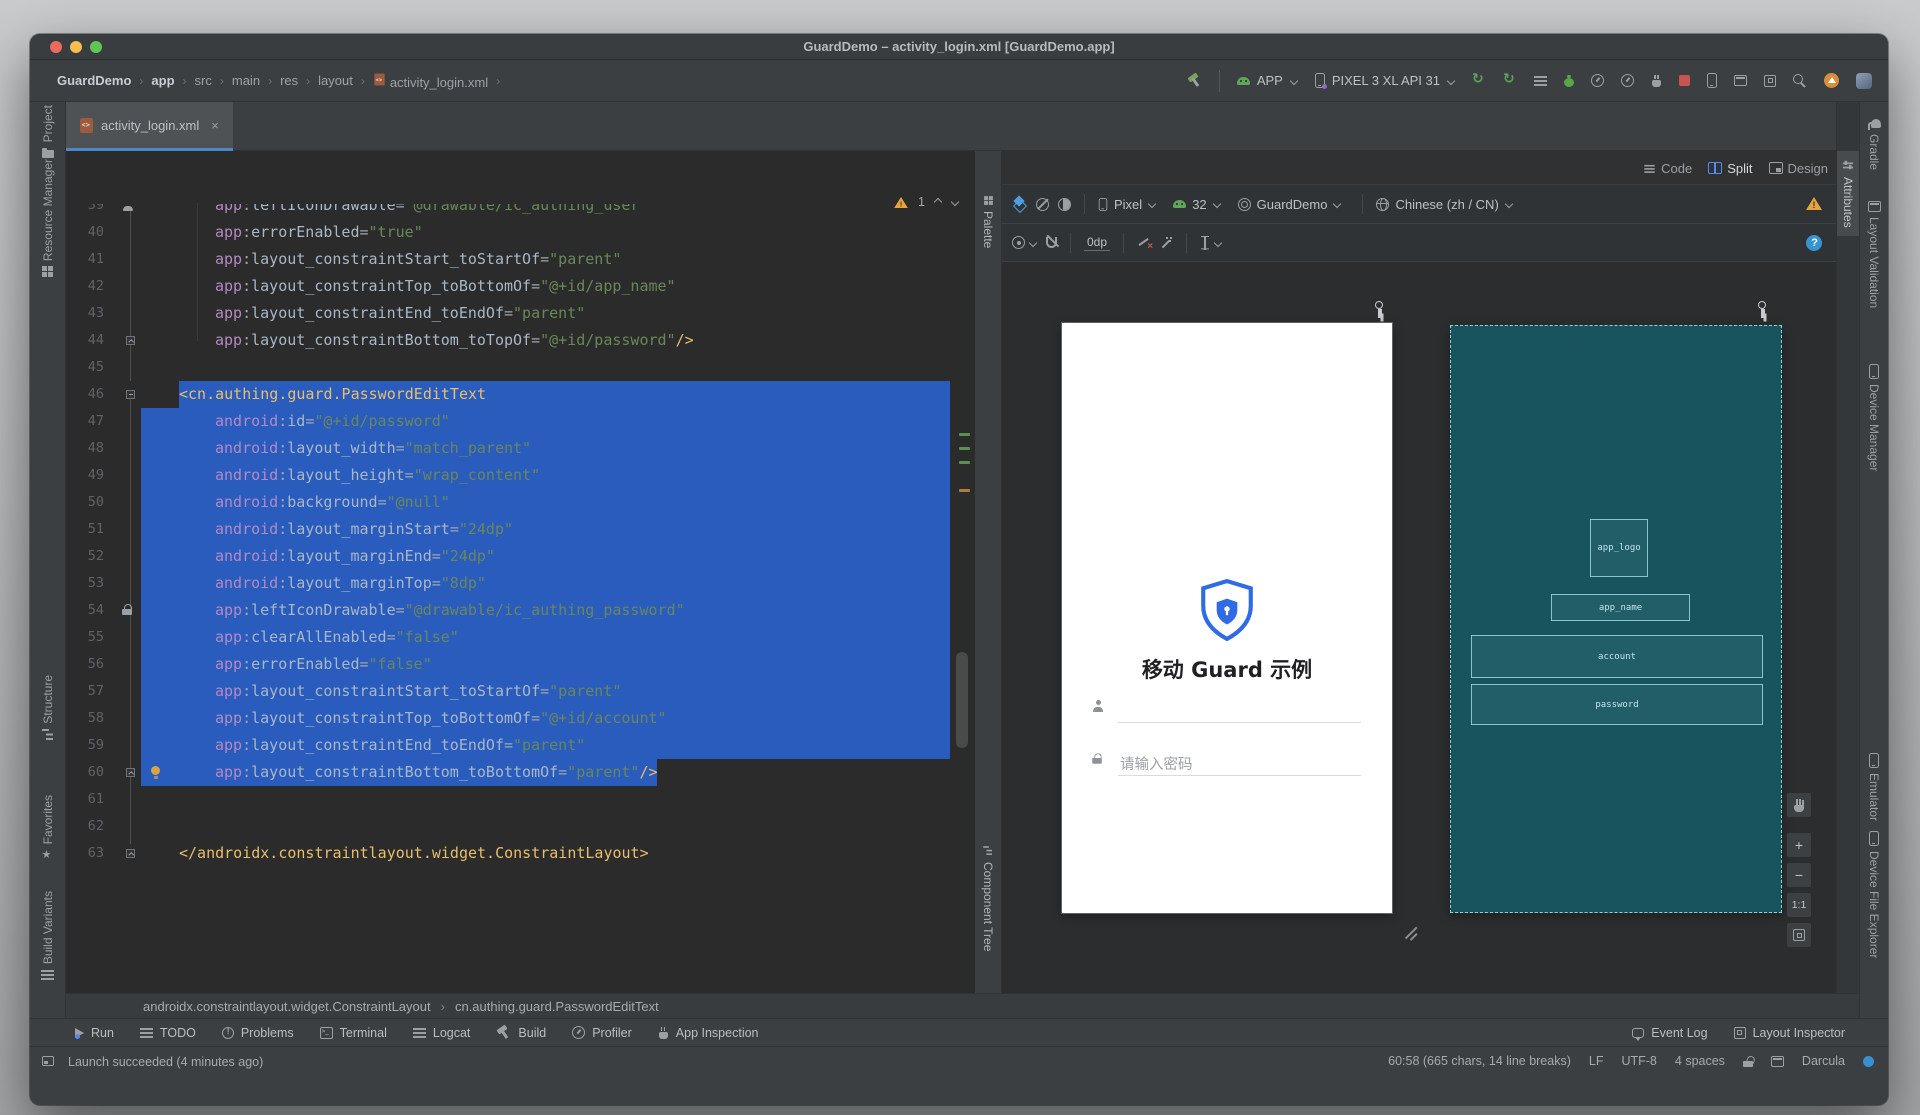 The height and width of the screenshot is (1115, 1920). Describe the element at coordinates (1042, 204) in the screenshot. I see `orientation-icon` at that location.